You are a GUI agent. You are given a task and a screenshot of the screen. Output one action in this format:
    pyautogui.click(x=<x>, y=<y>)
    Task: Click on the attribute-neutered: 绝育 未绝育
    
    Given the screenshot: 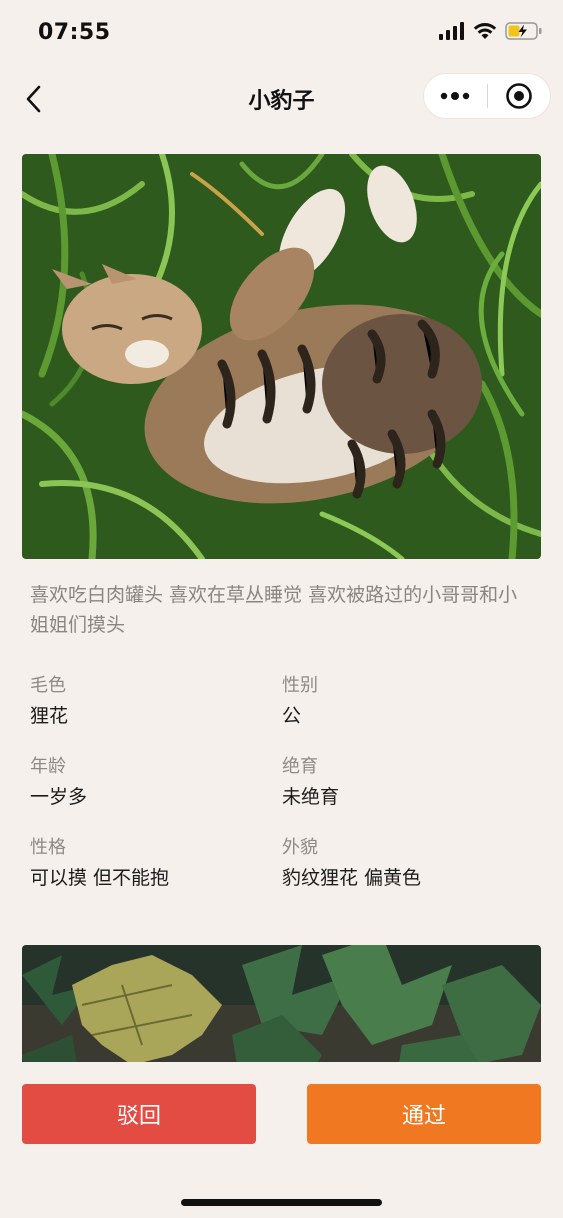 What is the action you would take?
    pyautogui.click(x=402, y=783)
    